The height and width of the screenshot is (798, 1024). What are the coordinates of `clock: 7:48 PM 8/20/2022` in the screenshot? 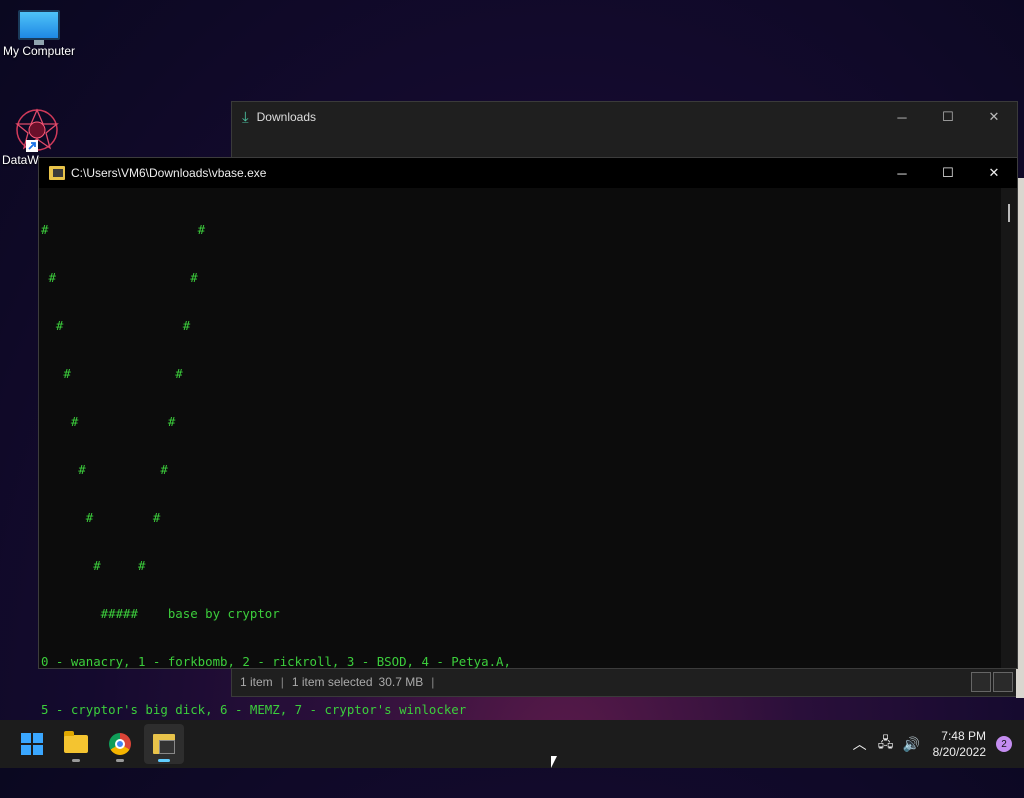 It's located at (960, 744).